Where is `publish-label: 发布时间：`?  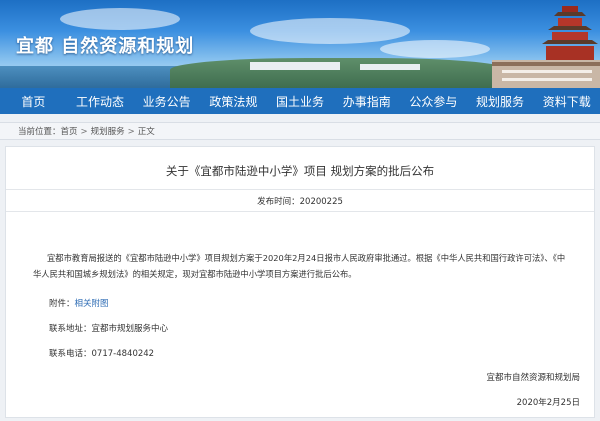 publish-label: 发布时间： is located at coordinates (278, 202).